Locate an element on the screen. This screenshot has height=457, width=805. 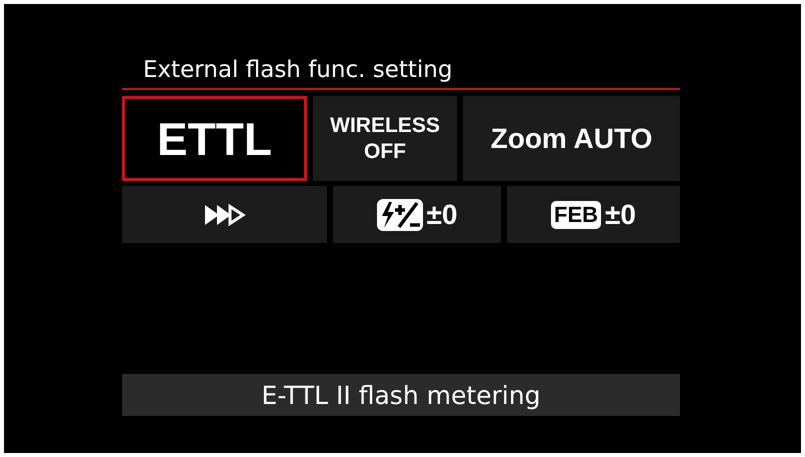
setting-tile: WIRELESS OFF is located at coordinates (385, 138).